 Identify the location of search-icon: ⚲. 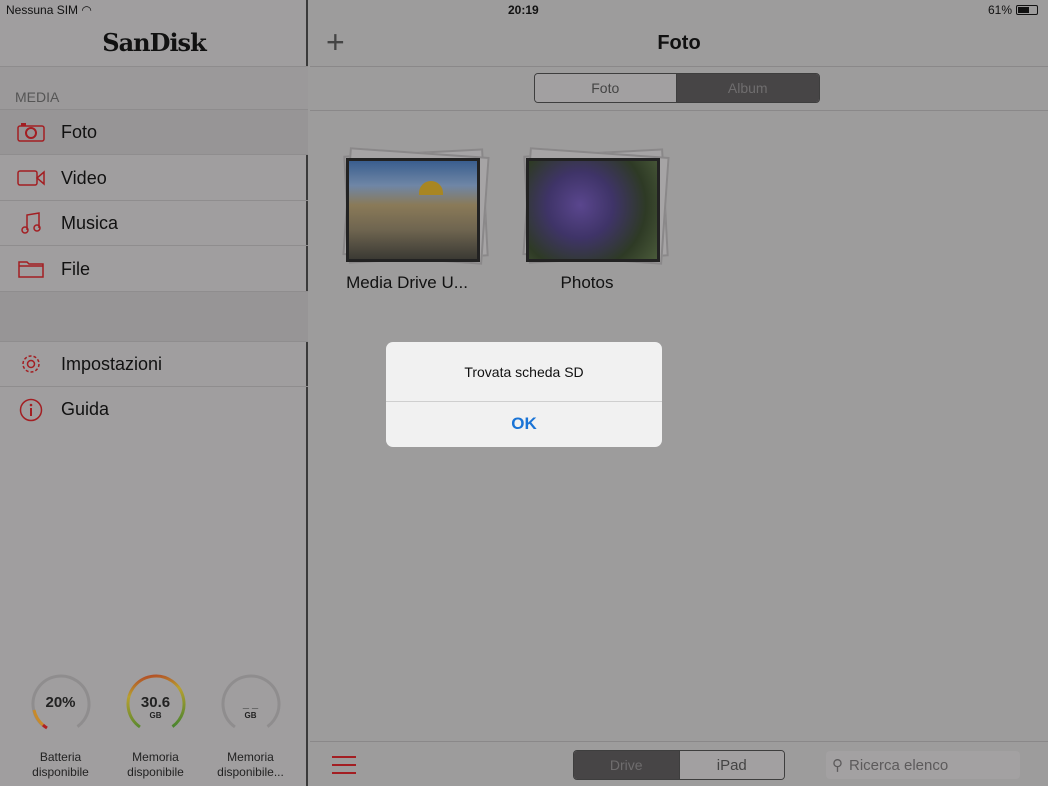
(837, 765).